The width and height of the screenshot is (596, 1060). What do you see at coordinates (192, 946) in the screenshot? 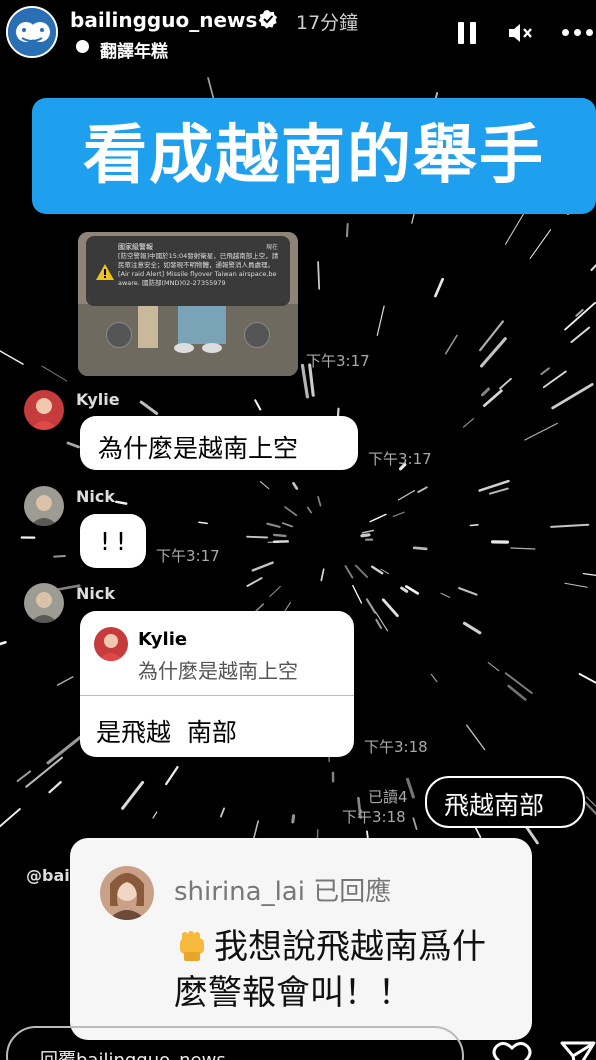
I see `raised-fist-icon` at bounding box center [192, 946].